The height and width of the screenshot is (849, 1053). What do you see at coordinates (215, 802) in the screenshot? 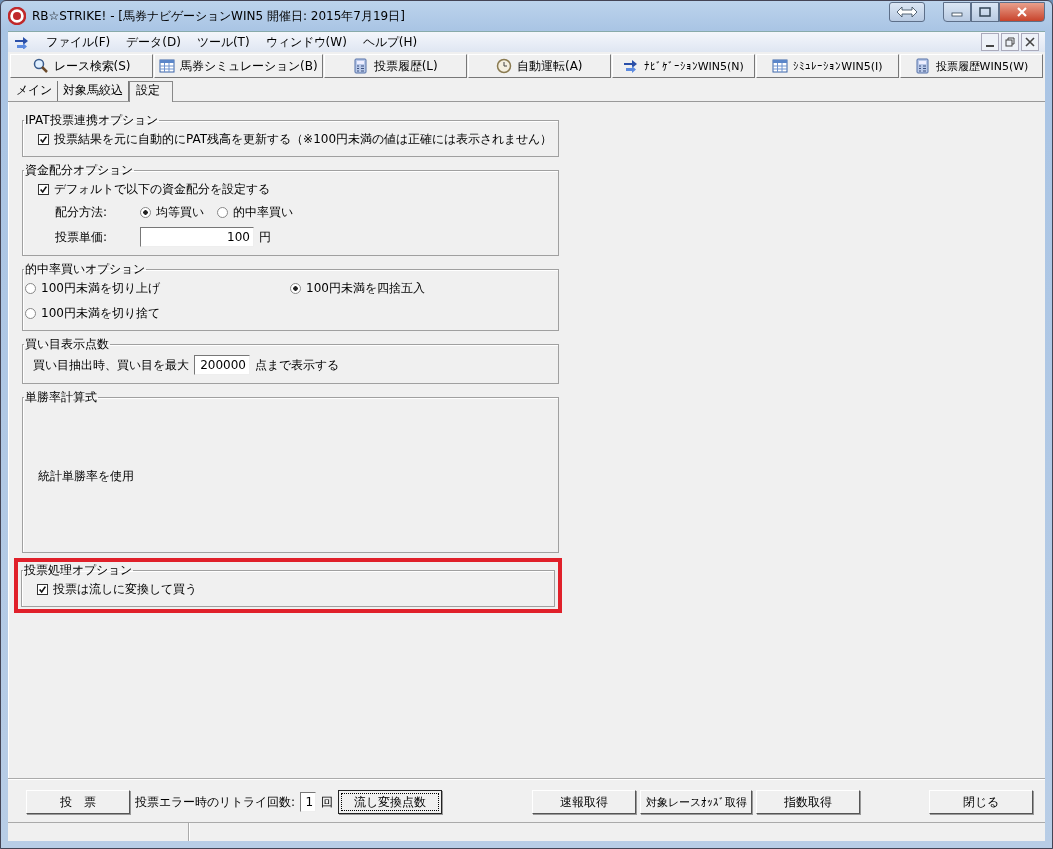
I see `retry-label: 投票エラー時のリトライ回数:` at bounding box center [215, 802].